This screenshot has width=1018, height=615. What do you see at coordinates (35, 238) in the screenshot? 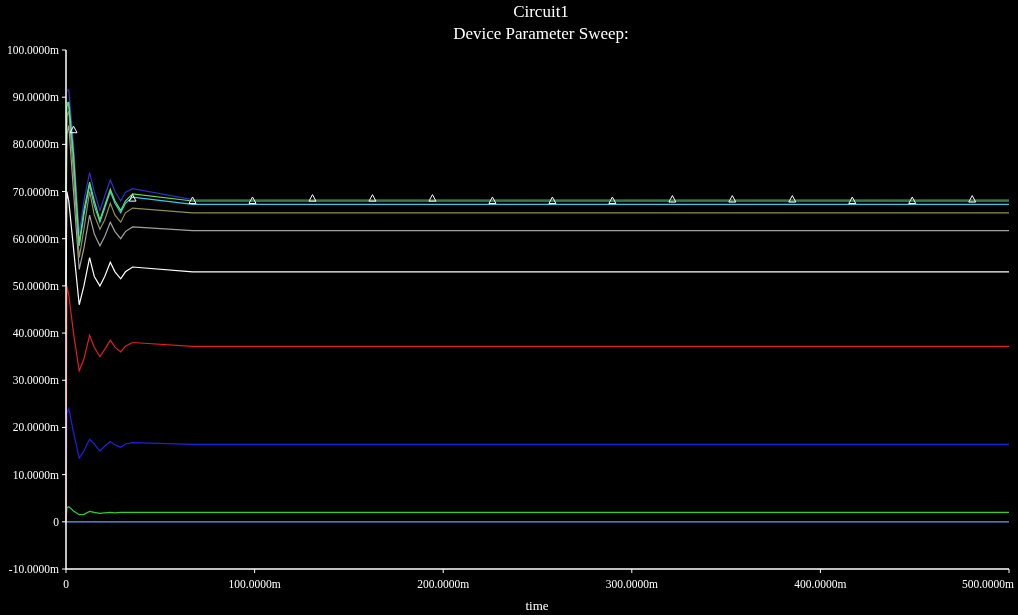
I see `tick-label: 60.0000m` at bounding box center [35, 238].